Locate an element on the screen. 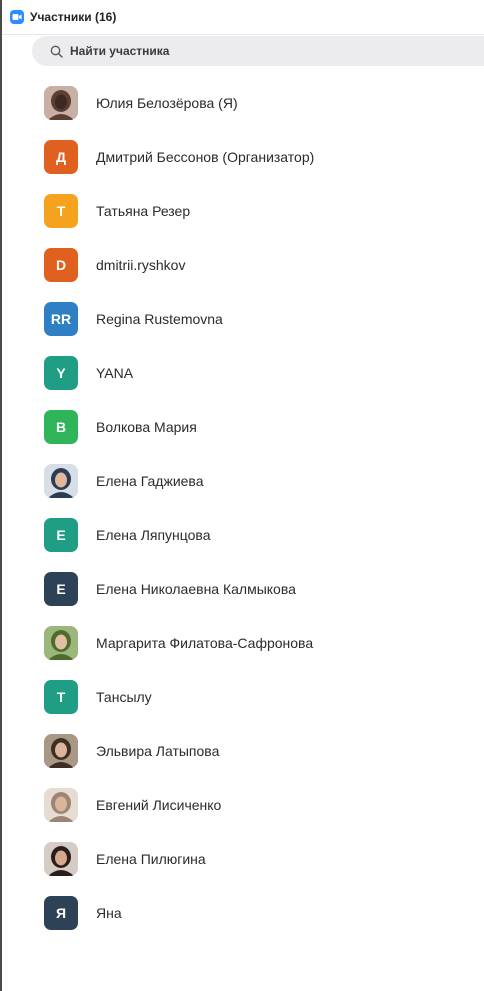  participant-row: Евгений Лисиченко is located at coordinates (243, 805).